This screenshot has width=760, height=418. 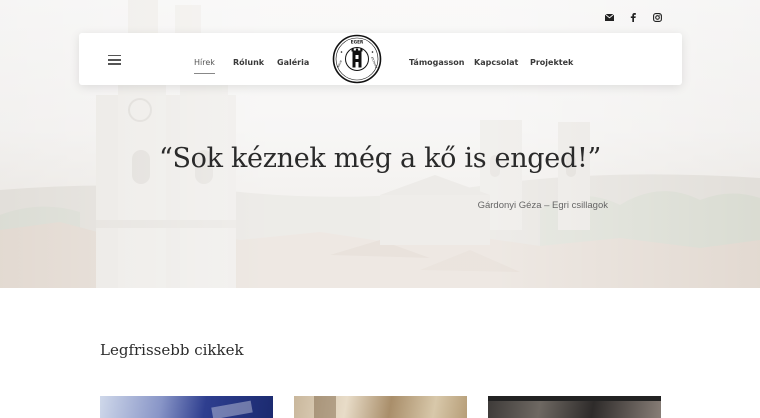 What do you see at coordinates (172, 350) in the screenshot?
I see `latest-articles-heading: Legfrissebb cikkek` at bounding box center [172, 350].